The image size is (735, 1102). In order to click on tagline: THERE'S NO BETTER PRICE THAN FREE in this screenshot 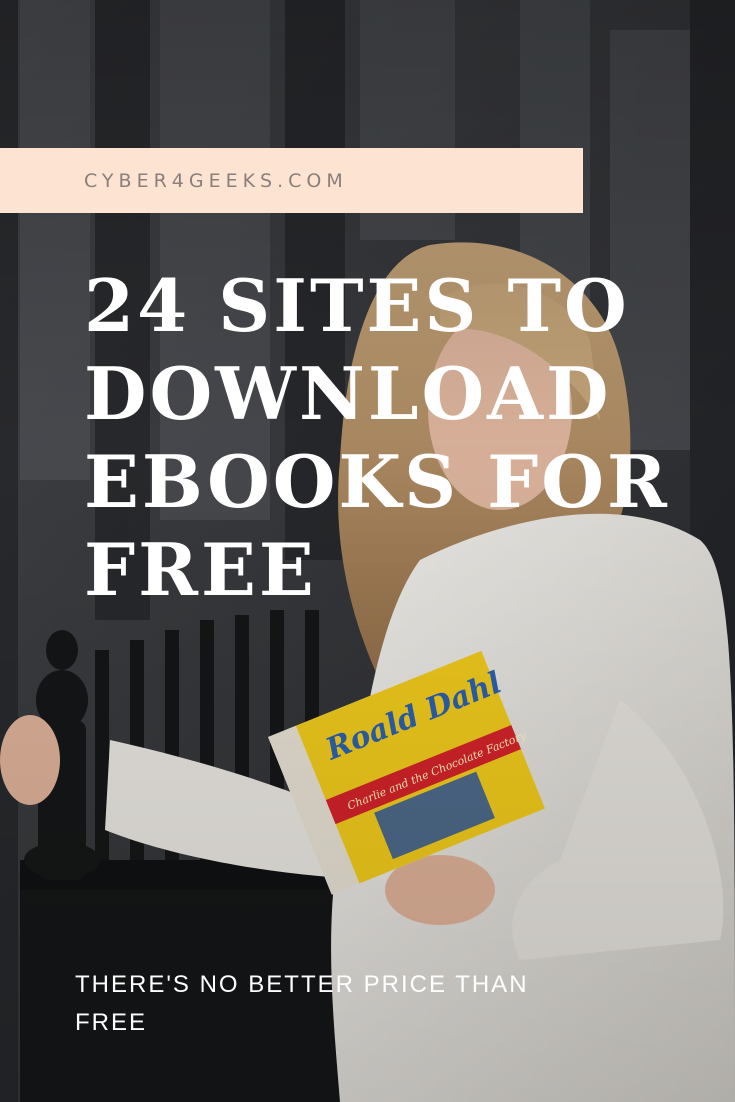, I will do `click(302, 1003)`.